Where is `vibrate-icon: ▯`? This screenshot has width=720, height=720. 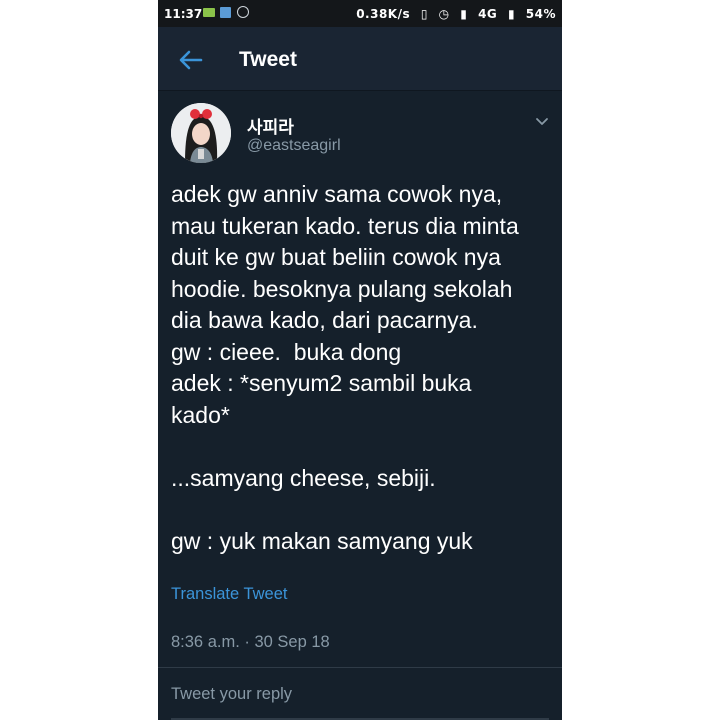
vibrate-icon: ▯ is located at coordinates (424, 14).